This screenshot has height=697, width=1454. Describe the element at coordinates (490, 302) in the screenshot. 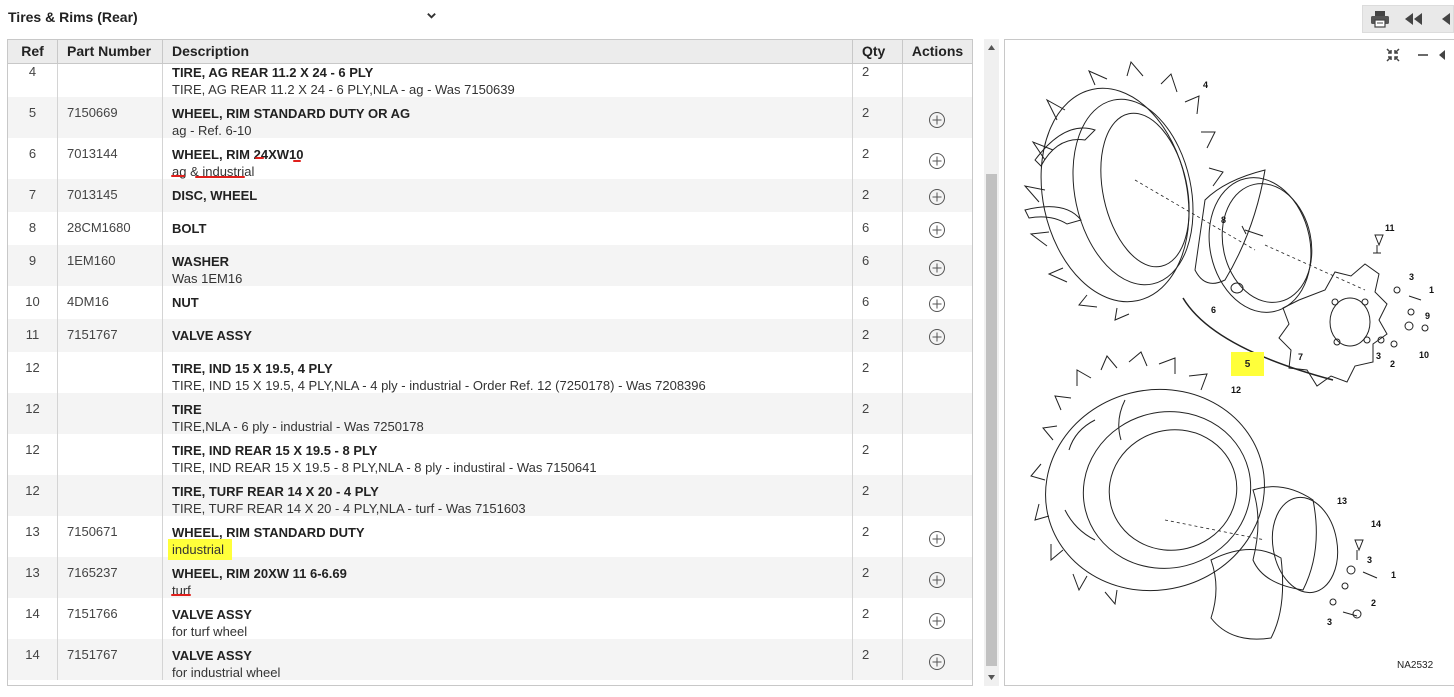

I see `table-row: 10 4DM16 NUT 6` at that location.